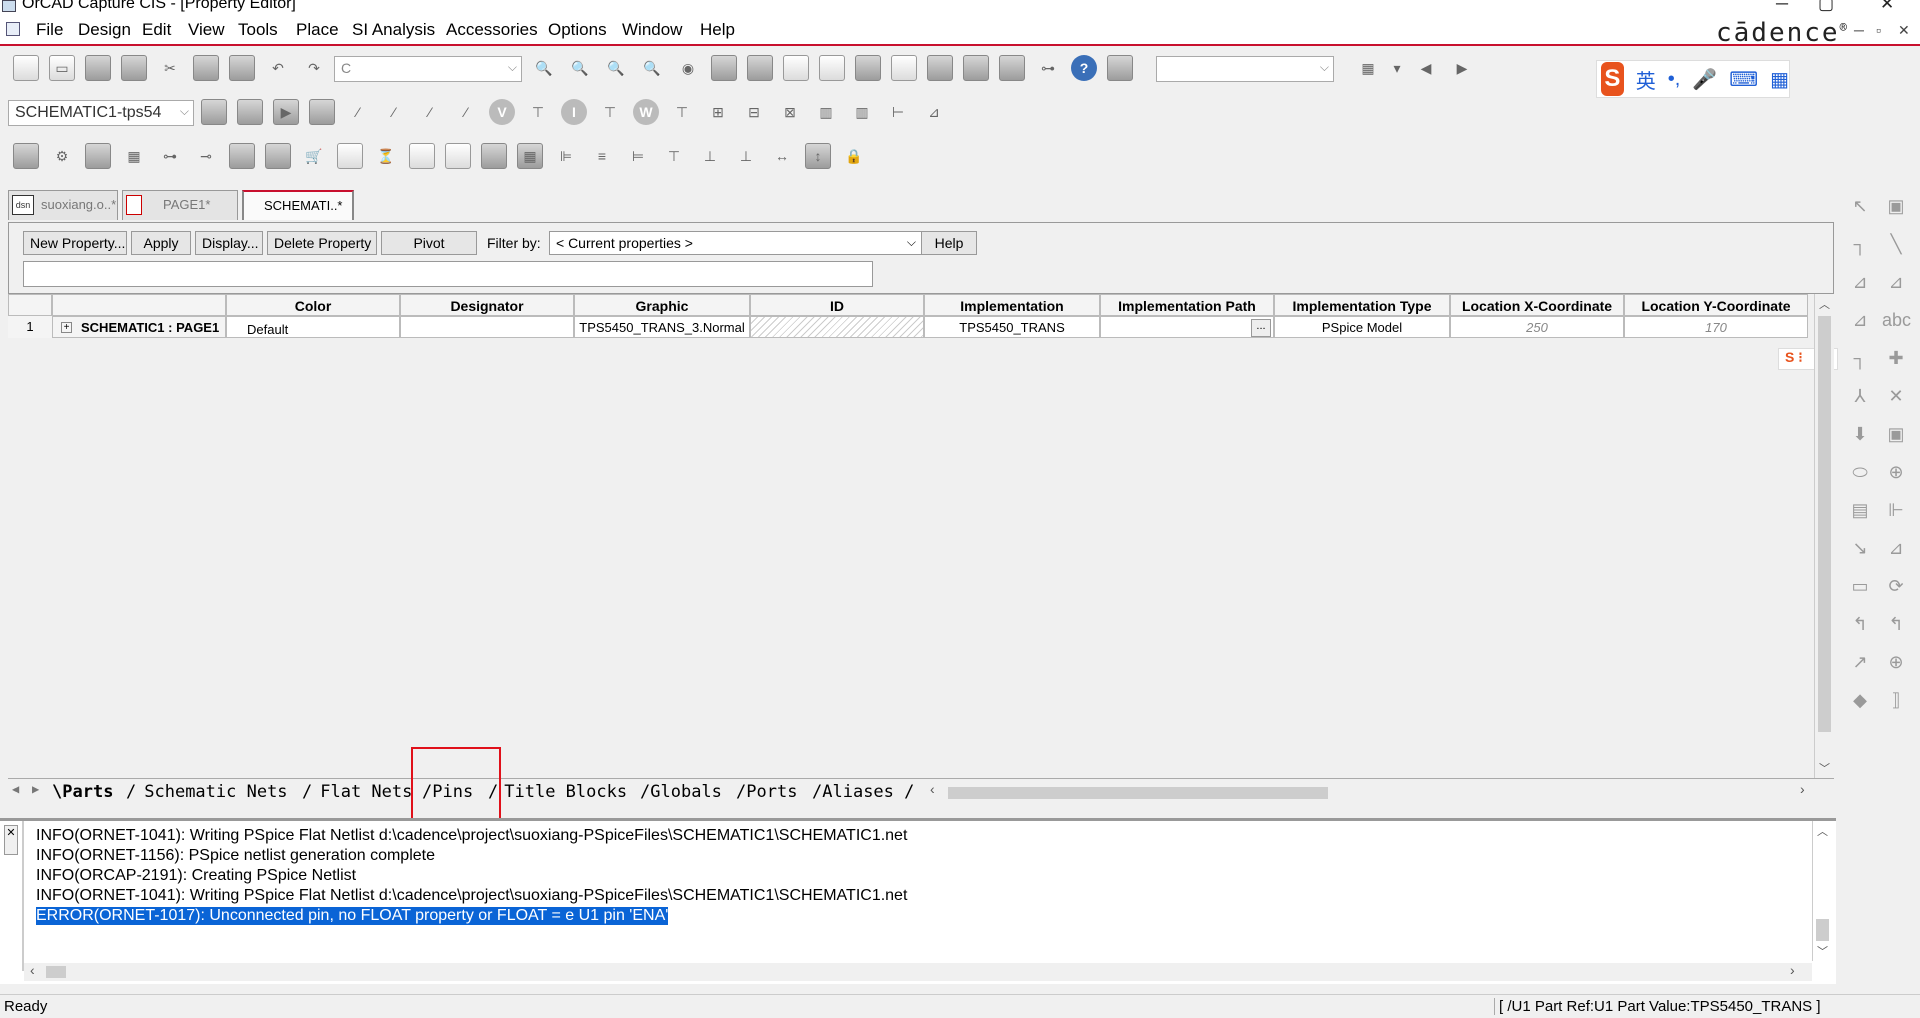  I want to click on column-header: Implementation Path, so click(1187, 305).